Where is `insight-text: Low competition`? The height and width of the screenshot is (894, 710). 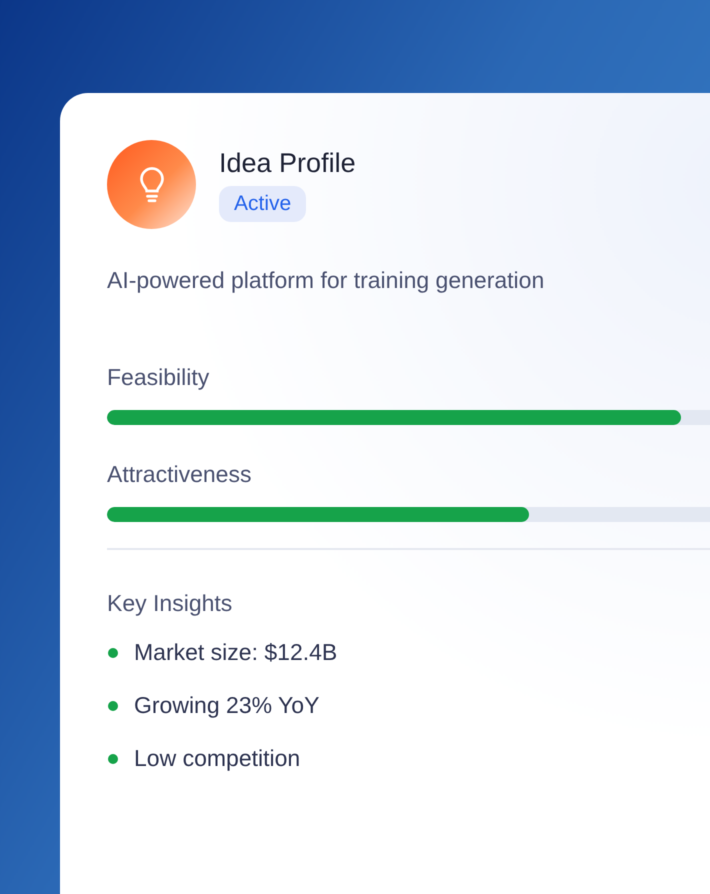
insight-text: Low competition is located at coordinates (217, 758).